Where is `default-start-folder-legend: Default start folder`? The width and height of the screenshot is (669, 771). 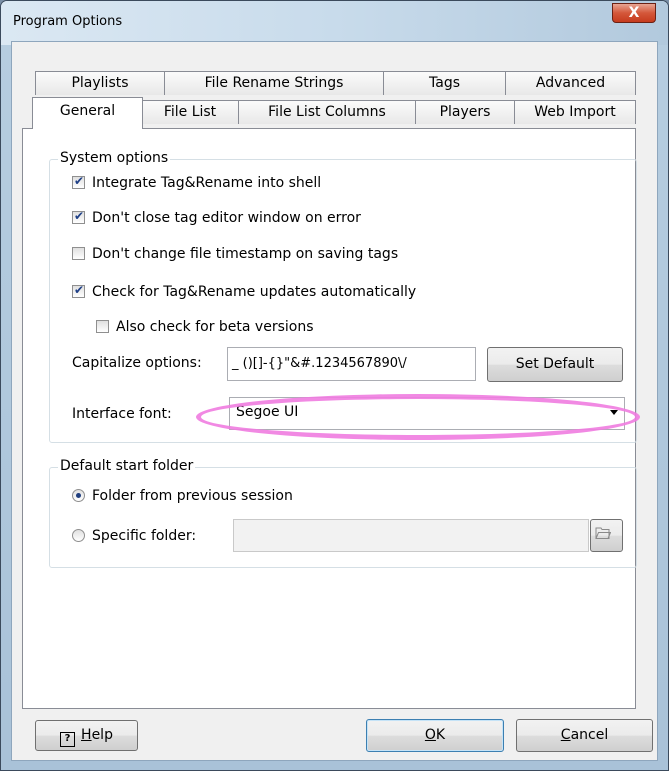 default-start-folder-legend: Default start folder is located at coordinates (127, 466).